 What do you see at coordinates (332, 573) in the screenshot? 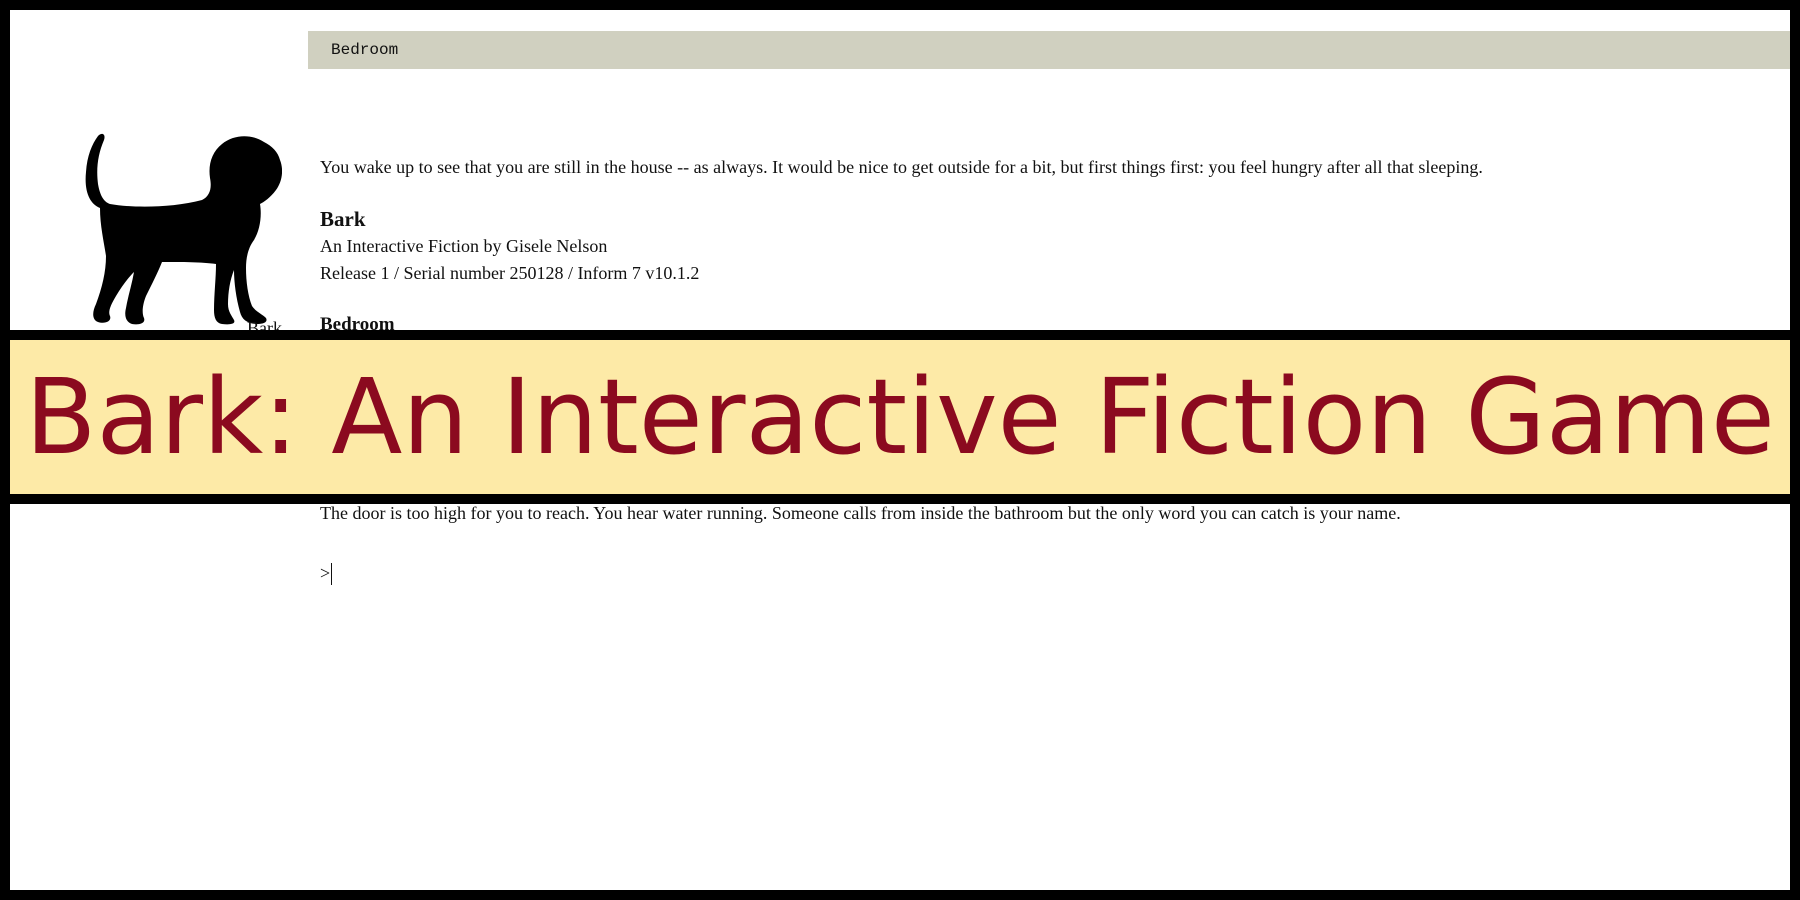
I see `text-caret` at bounding box center [332, 573].